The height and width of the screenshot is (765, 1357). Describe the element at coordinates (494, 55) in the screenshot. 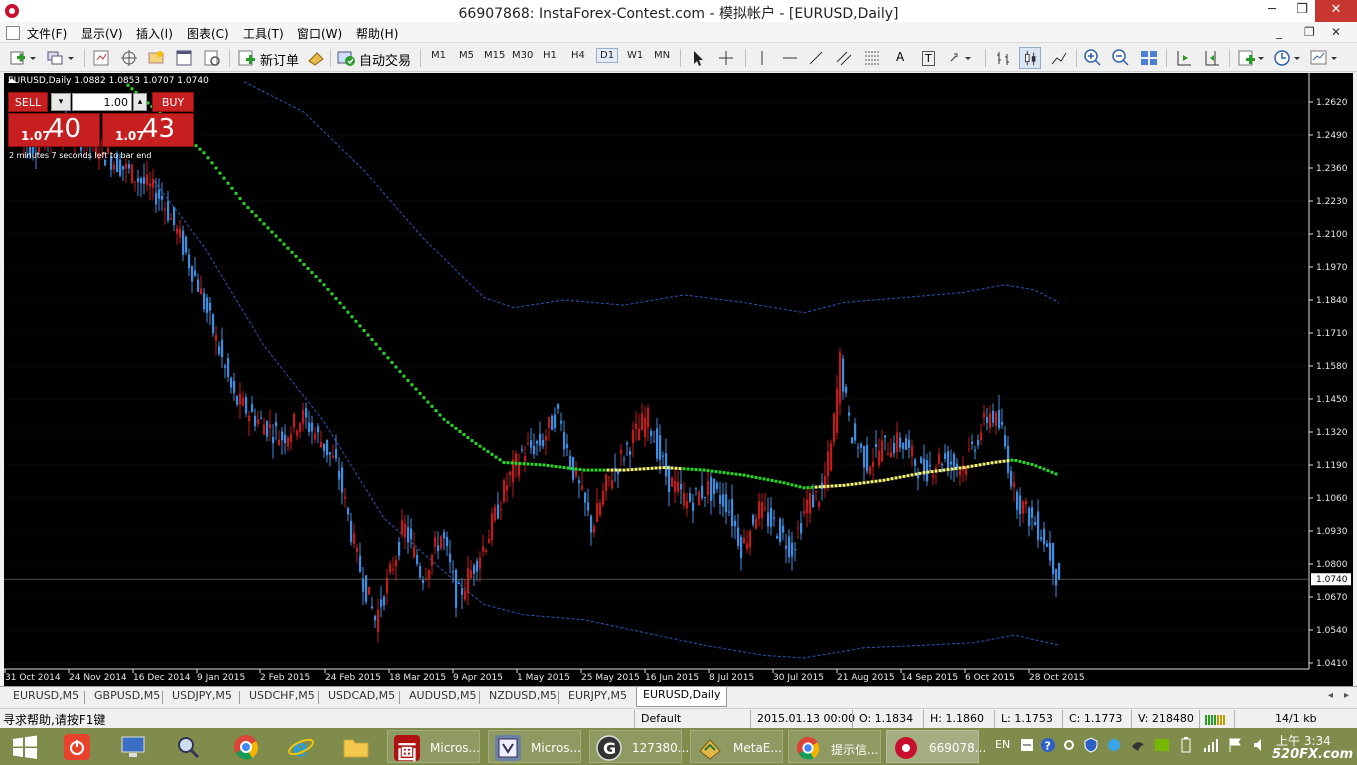

I see `timeframe-m15: M15` at that location.